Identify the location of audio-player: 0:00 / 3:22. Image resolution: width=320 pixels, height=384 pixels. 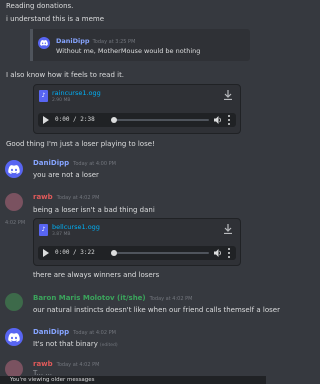
(137, 253).